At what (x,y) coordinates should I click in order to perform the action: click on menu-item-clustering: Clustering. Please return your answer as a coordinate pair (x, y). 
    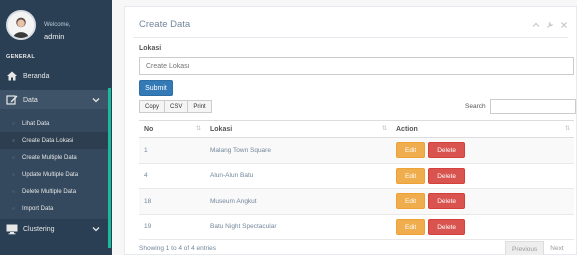
    Looking at the image, I should click on (54, 229).